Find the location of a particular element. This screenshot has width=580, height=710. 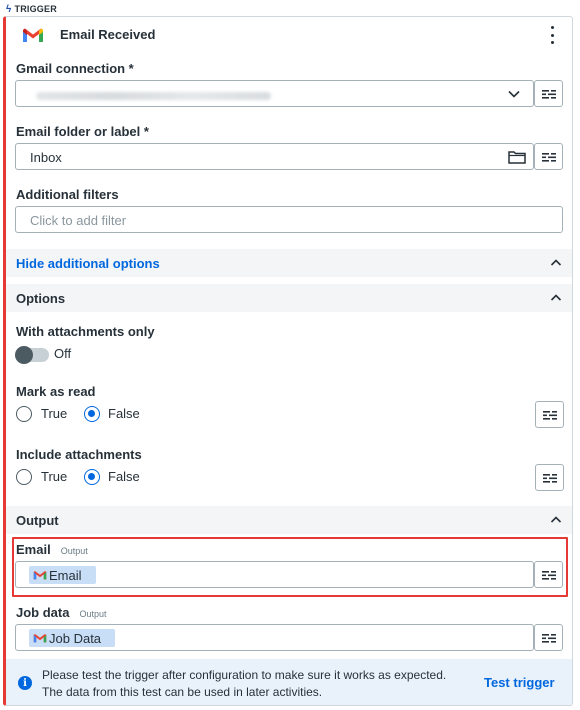

mark-as-read-false-radio is located at coordinates (92, 414).